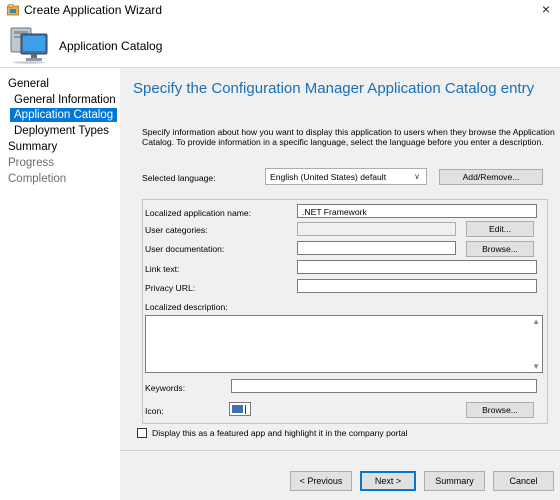 The image size is (560, 500). Describe the element at coordinates (280, 10) in the screenshot. I see `title-bar: Create Application Wizard ×` at that location.